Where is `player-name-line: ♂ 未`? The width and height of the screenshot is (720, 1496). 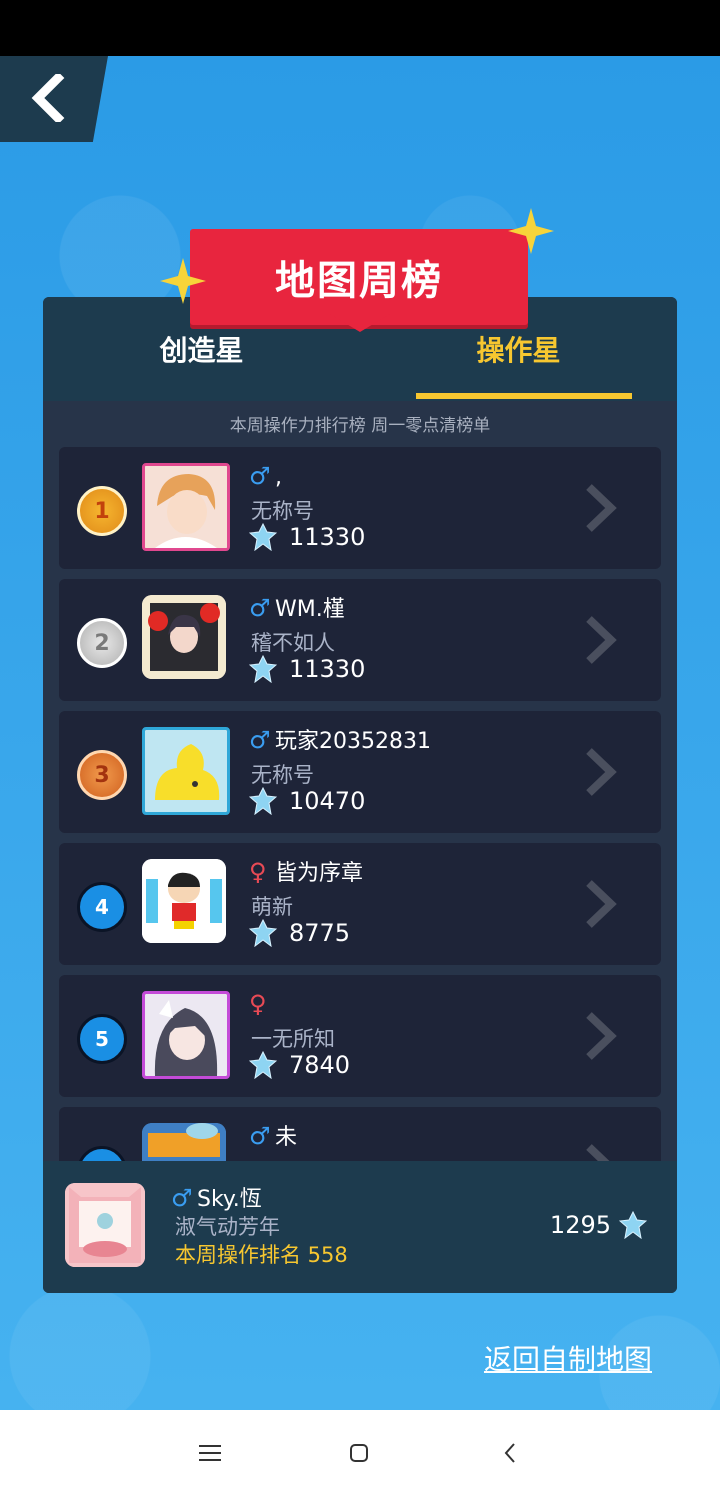
player-name-line: ♂ 未 is located at coordinates (273, 1137).